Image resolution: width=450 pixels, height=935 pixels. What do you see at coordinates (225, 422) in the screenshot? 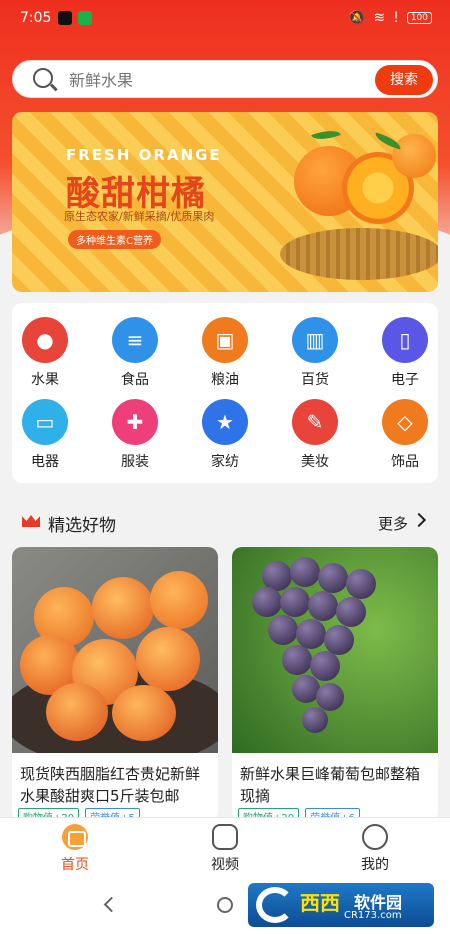
I see `textile-icon: ★` at bounding box center [225, 422].